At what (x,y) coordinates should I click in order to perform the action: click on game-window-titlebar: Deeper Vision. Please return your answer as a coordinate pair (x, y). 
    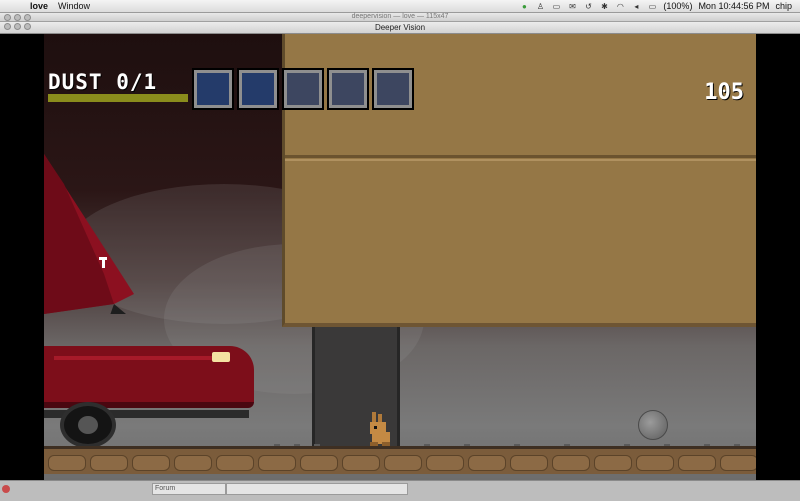
    Looking at the image, I should click on (400, 28).